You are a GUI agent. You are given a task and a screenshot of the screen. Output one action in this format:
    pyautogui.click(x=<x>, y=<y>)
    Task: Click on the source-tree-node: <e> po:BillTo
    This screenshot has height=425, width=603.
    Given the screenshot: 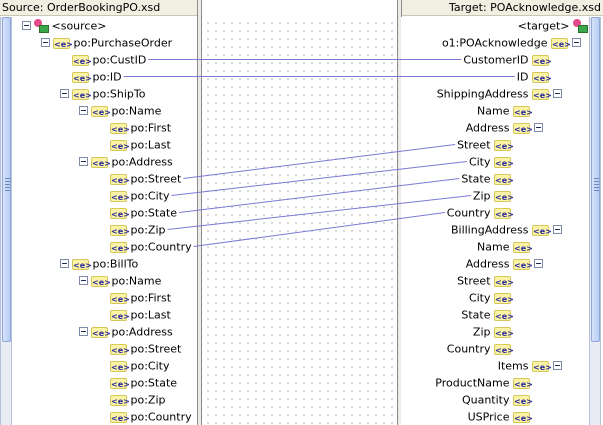 What is the action you would take?
    pyautogui.click(x=99, y=263)
    